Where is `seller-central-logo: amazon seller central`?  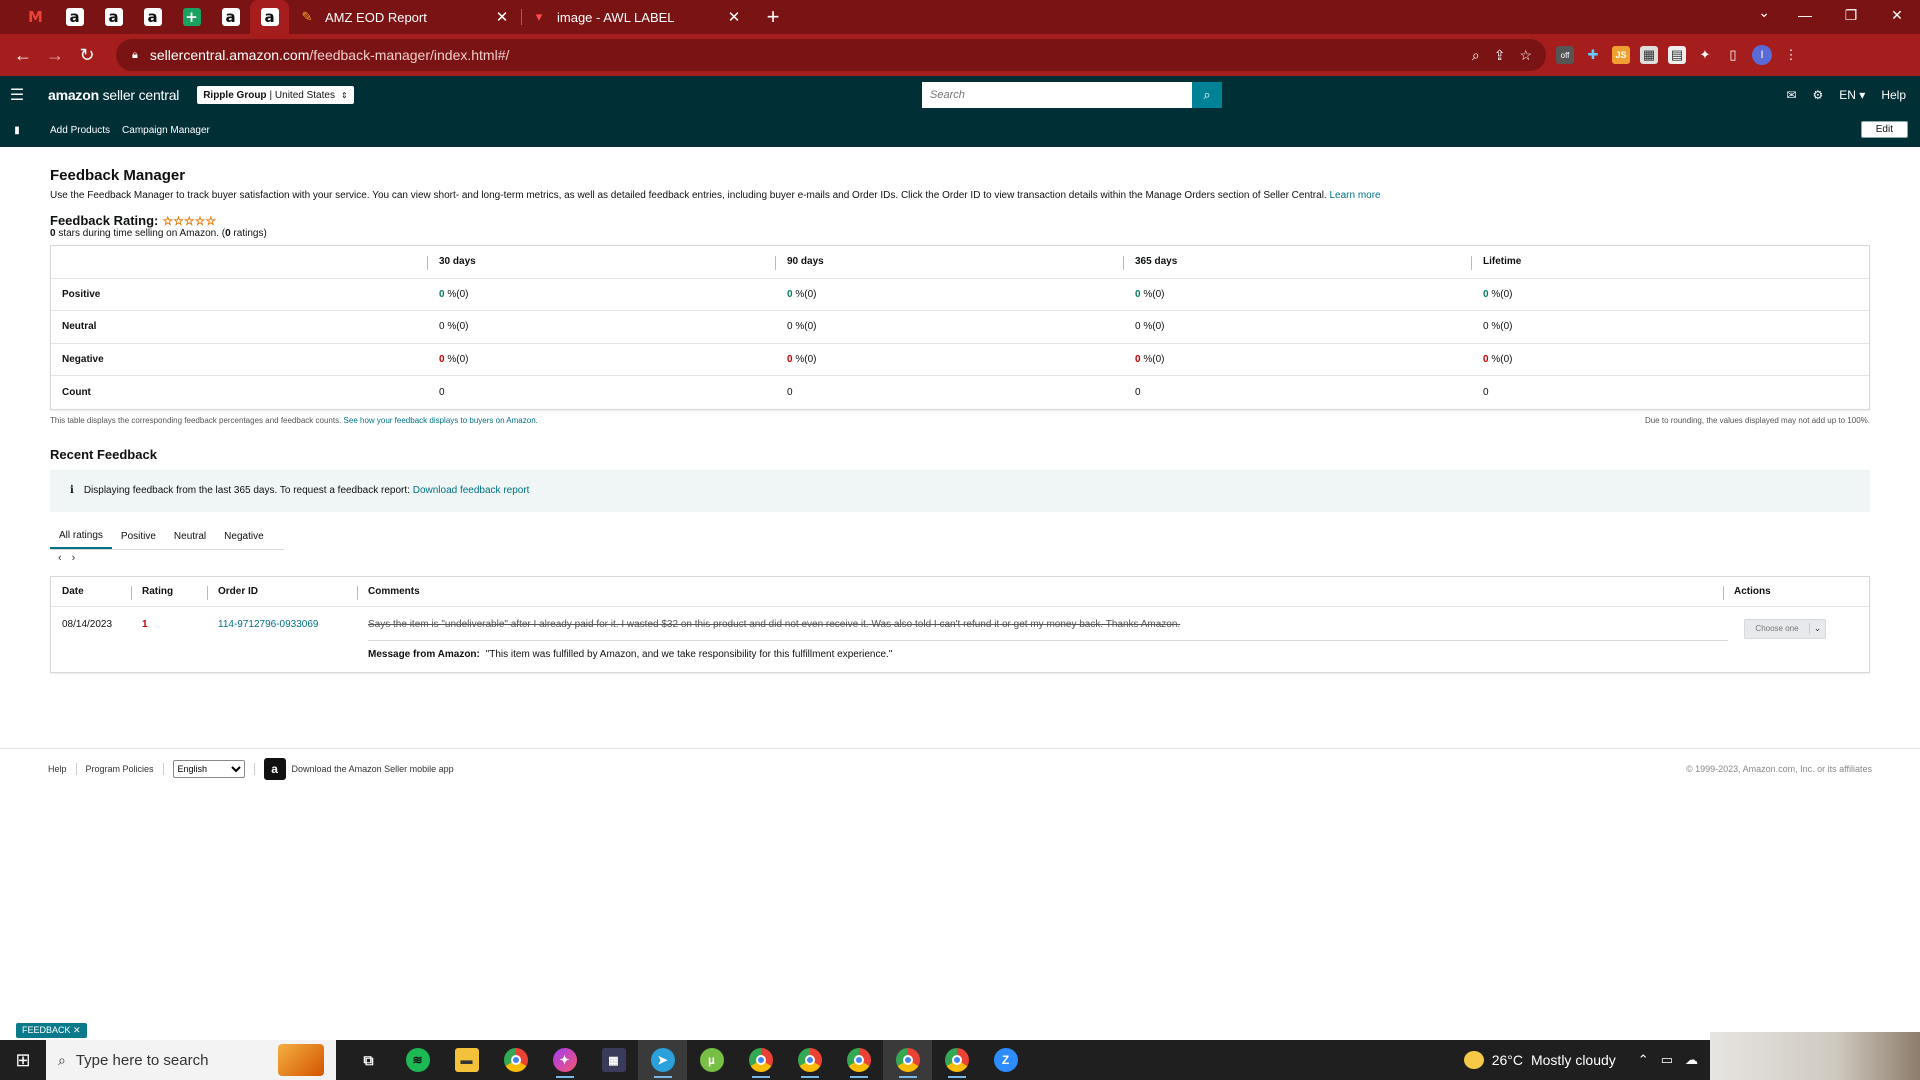 seller-central-logo: amazon seller central is located at coordinates (113, 95).